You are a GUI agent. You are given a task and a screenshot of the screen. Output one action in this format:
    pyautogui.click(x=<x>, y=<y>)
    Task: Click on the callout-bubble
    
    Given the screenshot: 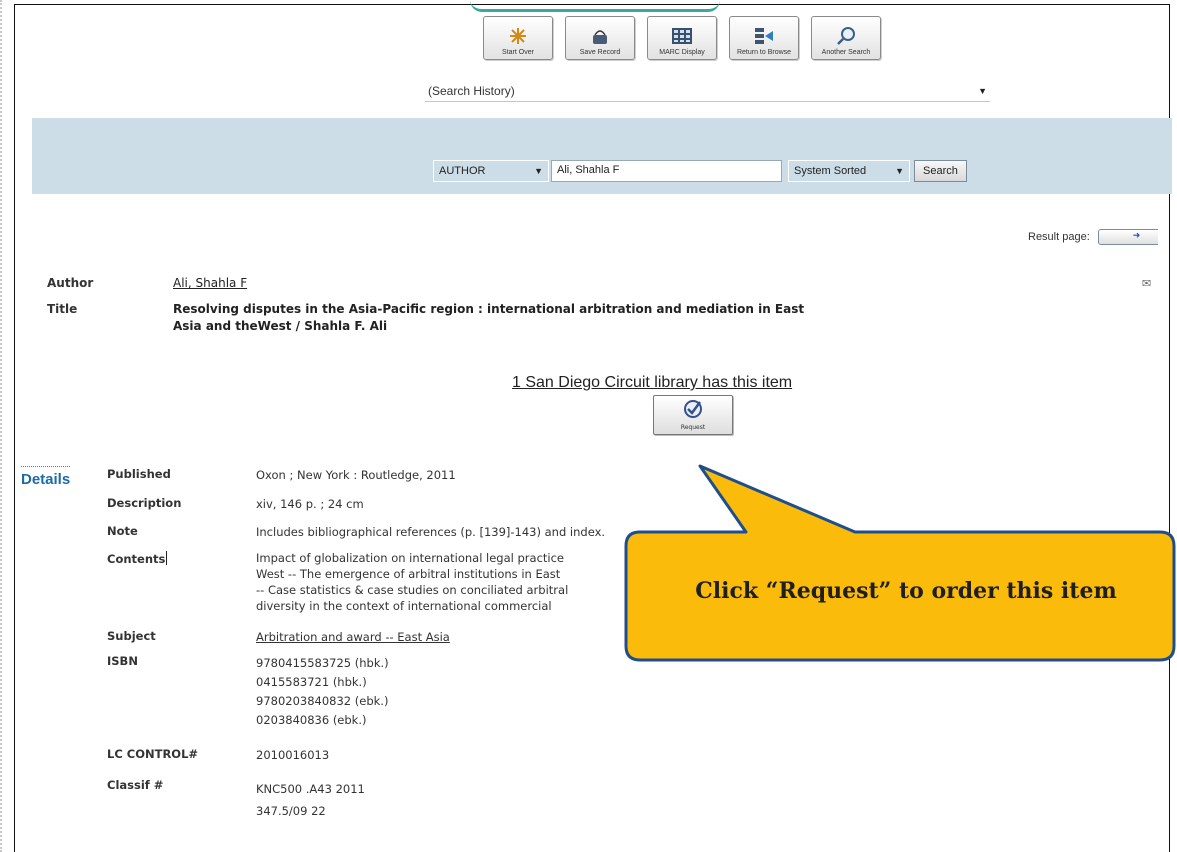 What is the action you would take?
    pyautogui.click(x=900, y=563)
    